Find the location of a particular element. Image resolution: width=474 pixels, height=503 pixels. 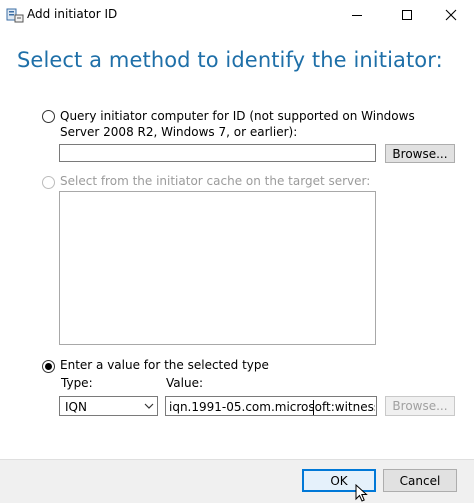

type-select-value: IQN is located at coordinates (76, 407).